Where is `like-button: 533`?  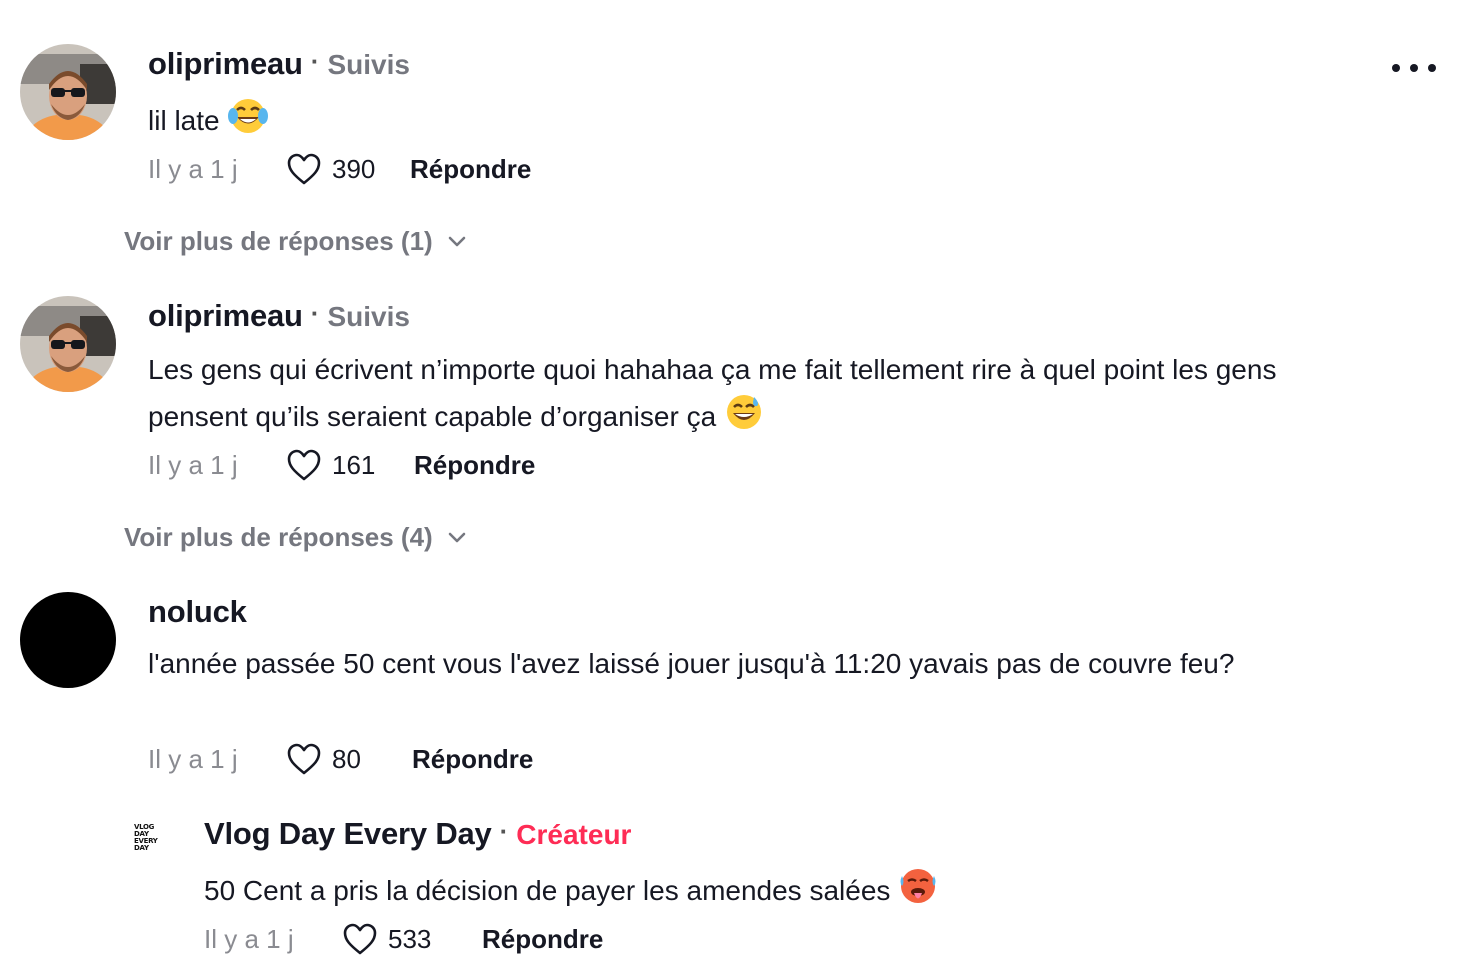
like-button: 533 is located at coordinates (406, 939).